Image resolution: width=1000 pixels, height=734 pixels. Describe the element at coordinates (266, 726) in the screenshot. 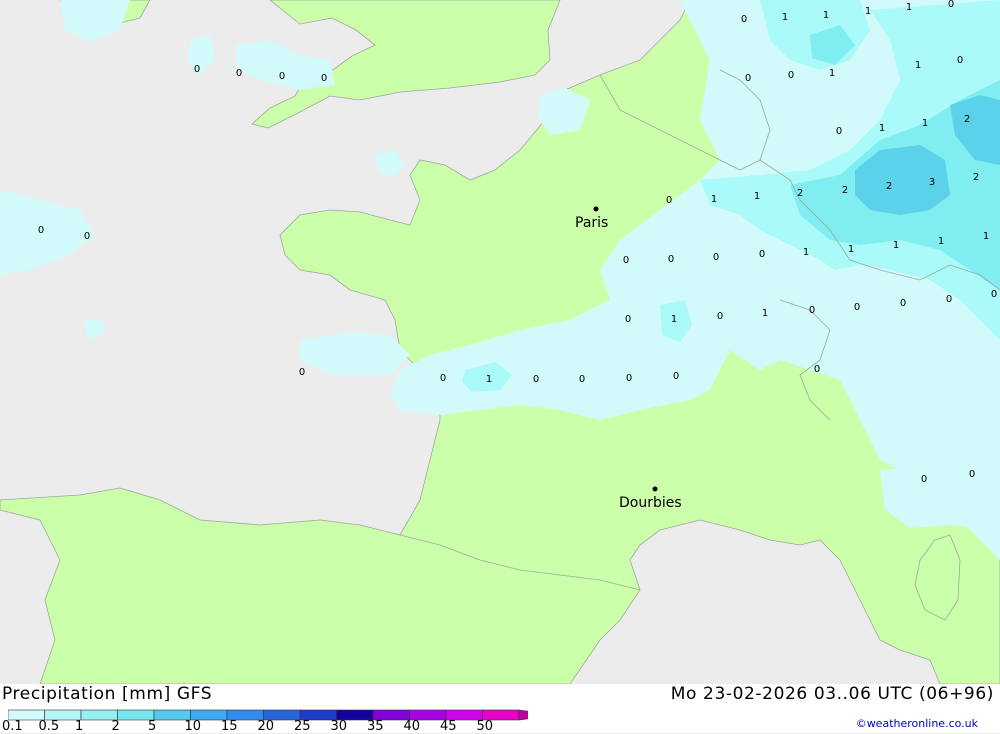

I see `legend-tick-label: 20` at that location.